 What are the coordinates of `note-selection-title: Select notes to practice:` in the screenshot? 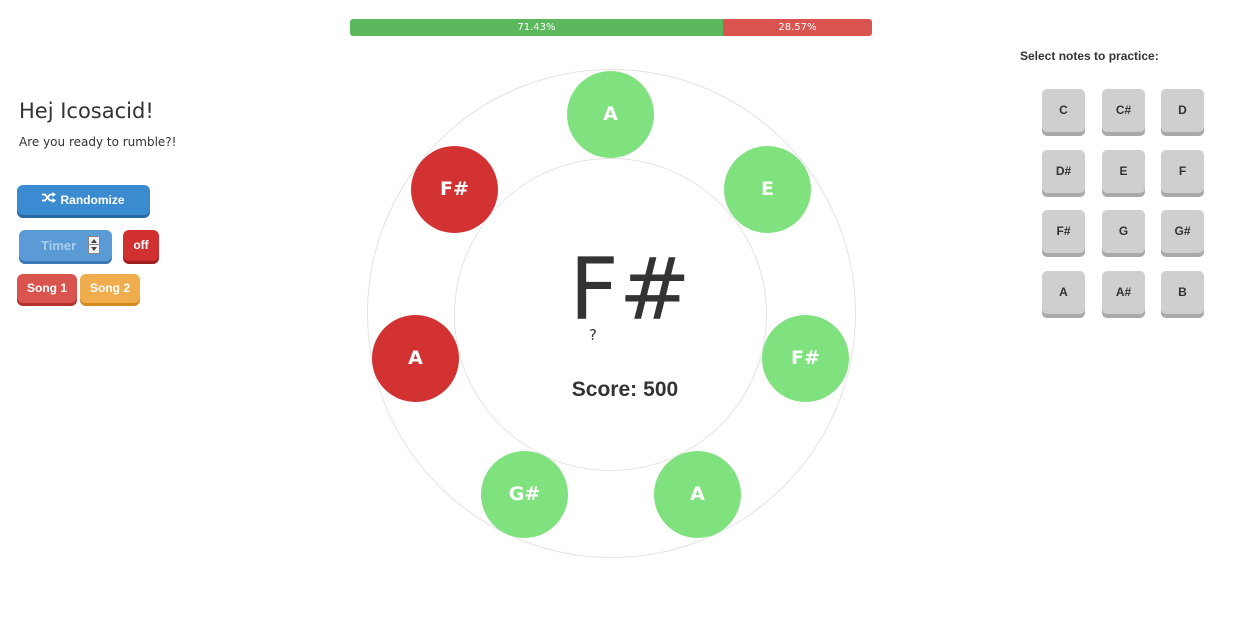 It's located at (1089, 56).